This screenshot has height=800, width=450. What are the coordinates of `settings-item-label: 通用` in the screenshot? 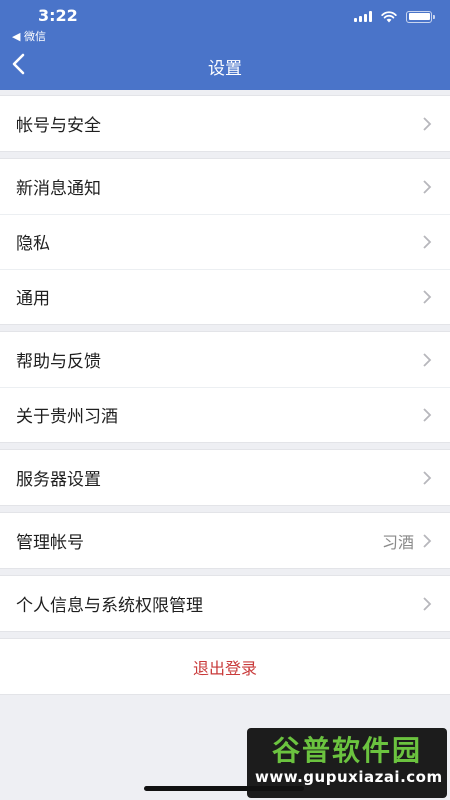 It's located at (33, 299).